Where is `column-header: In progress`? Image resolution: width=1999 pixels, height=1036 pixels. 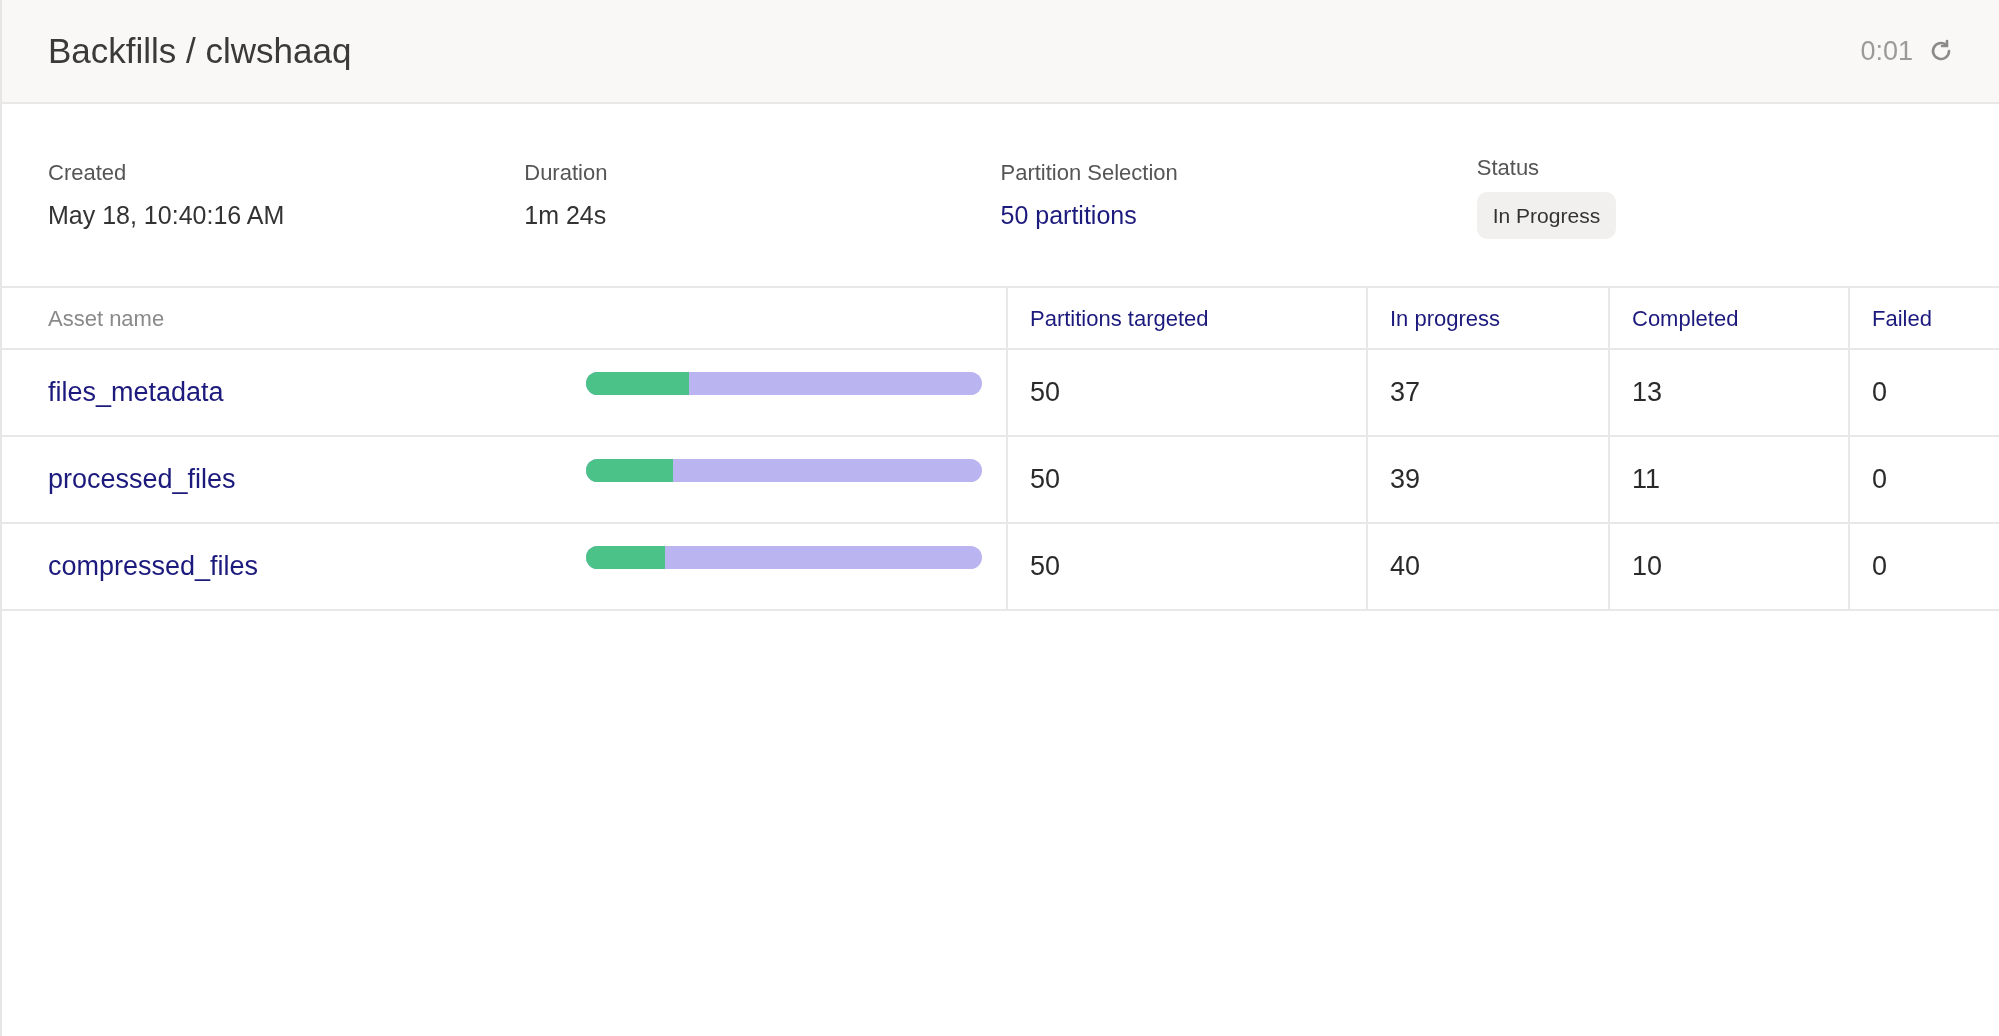
column-header: In progress is located at coordinates (1445, 318).